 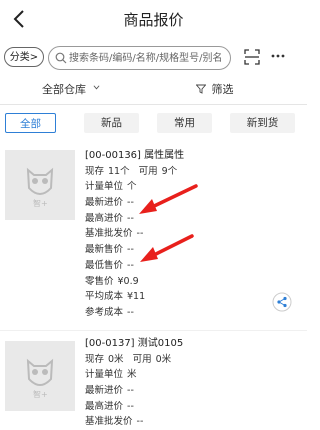 What do you see at coordinates (104, 250) in the screenshot?
I see `latest-sale-label: 最新售价` at bounding box center [104, 250].